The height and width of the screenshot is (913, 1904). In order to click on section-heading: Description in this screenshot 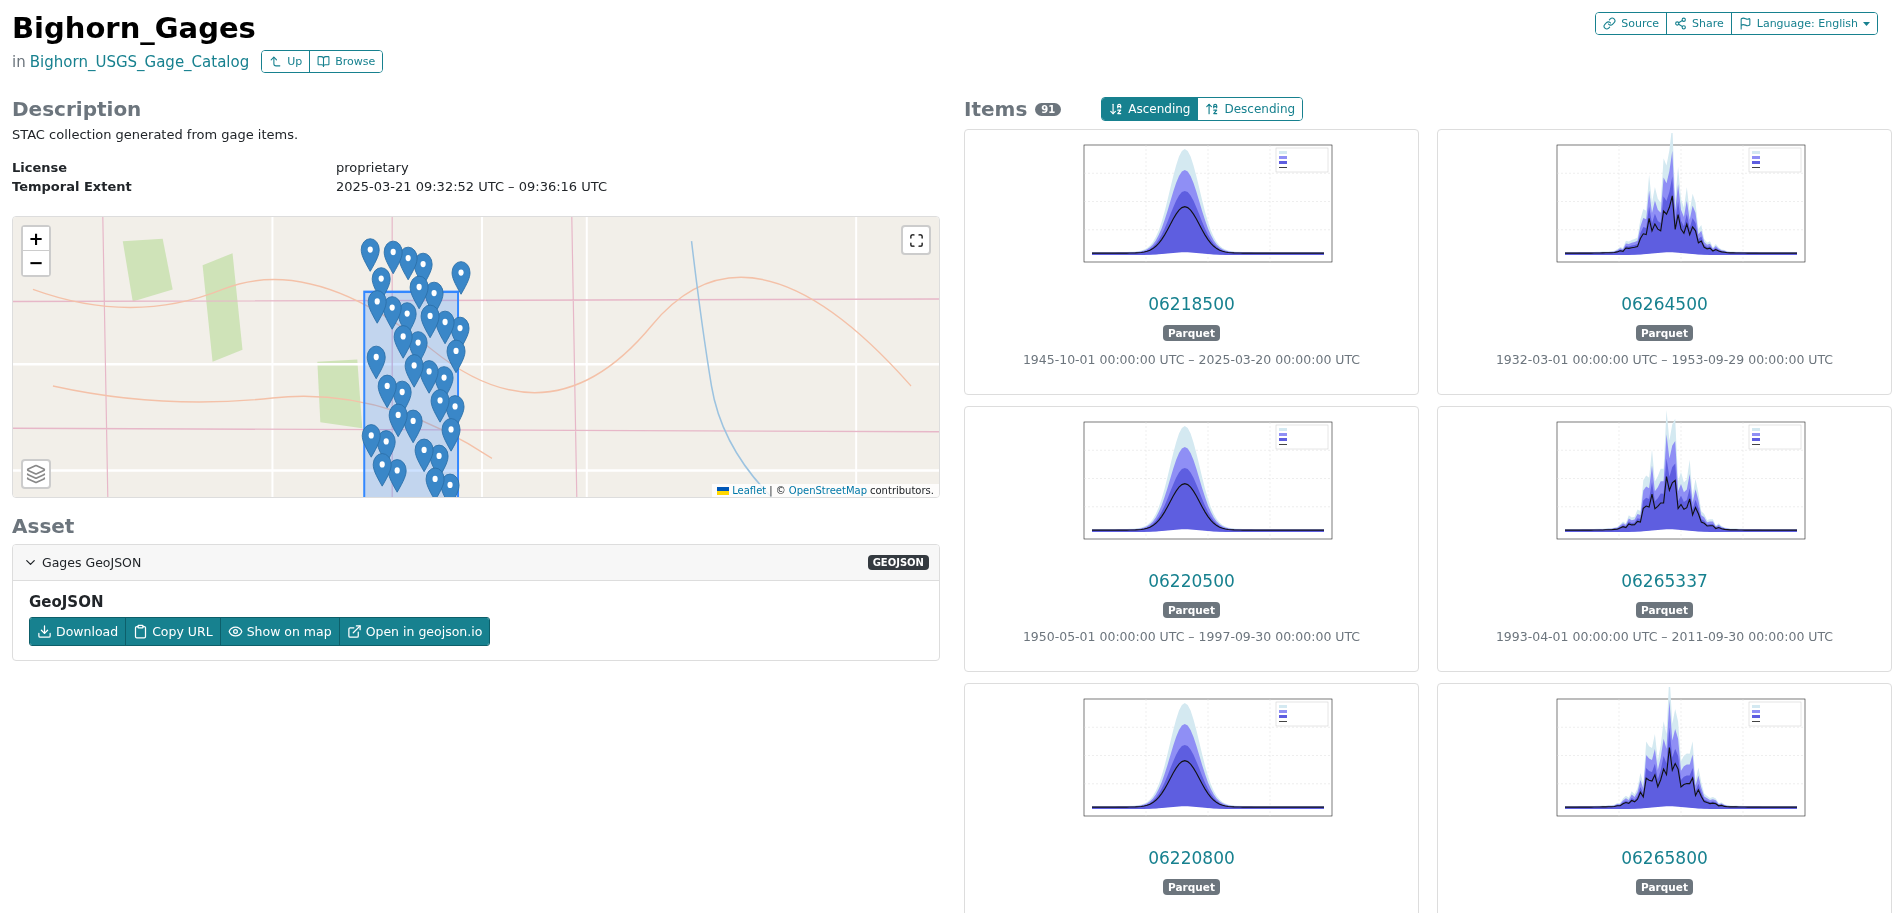, I will do `click(77, 109)`.